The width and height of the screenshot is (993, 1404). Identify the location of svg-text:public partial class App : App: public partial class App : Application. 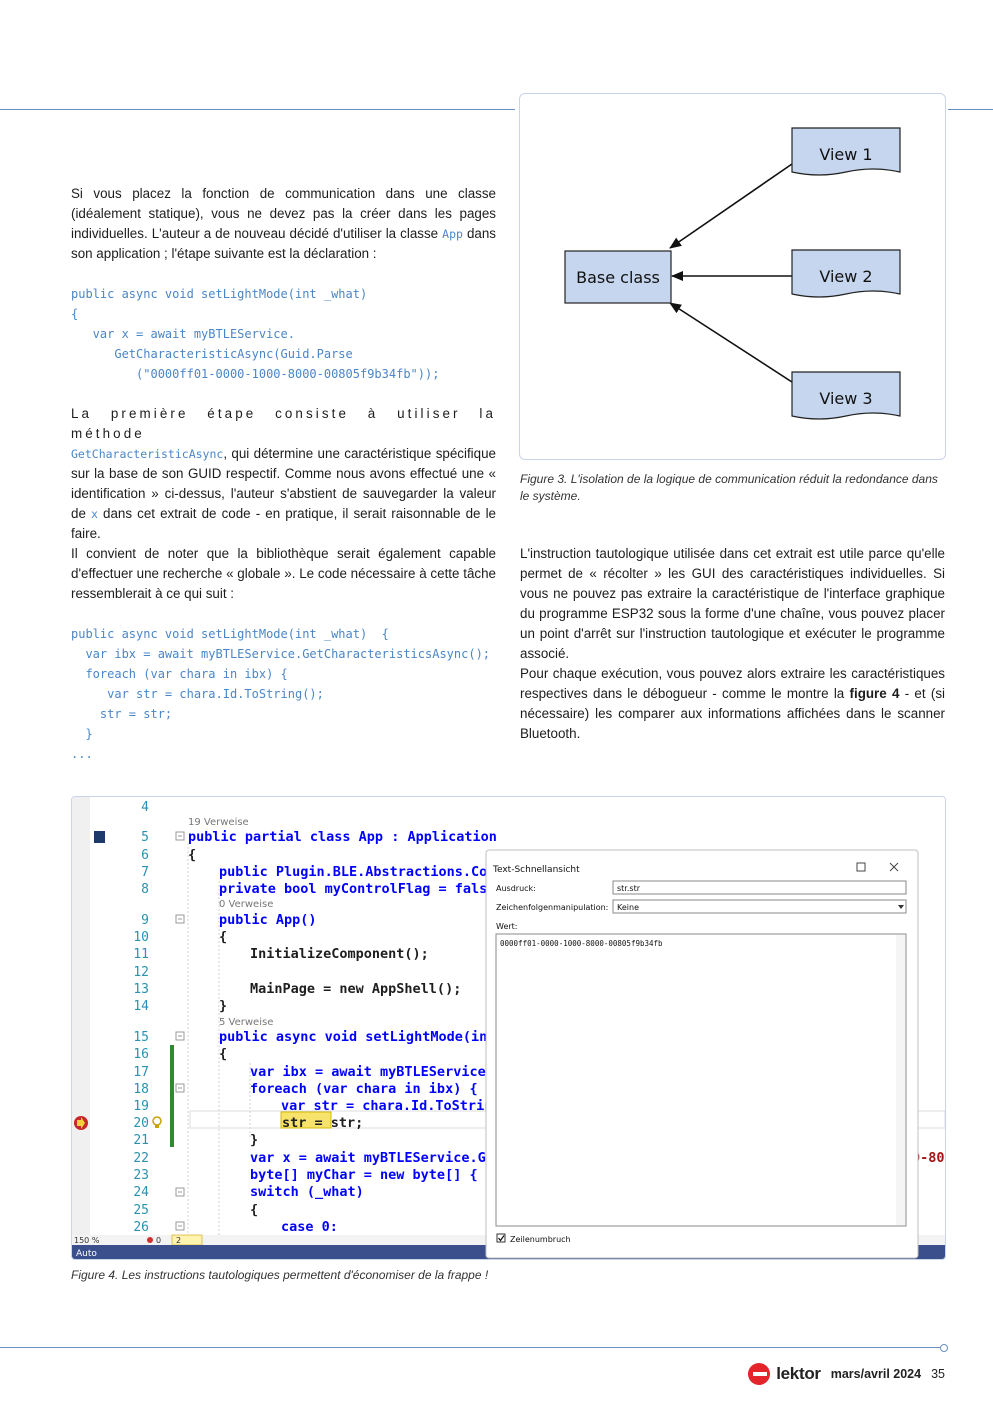
(342, 837).